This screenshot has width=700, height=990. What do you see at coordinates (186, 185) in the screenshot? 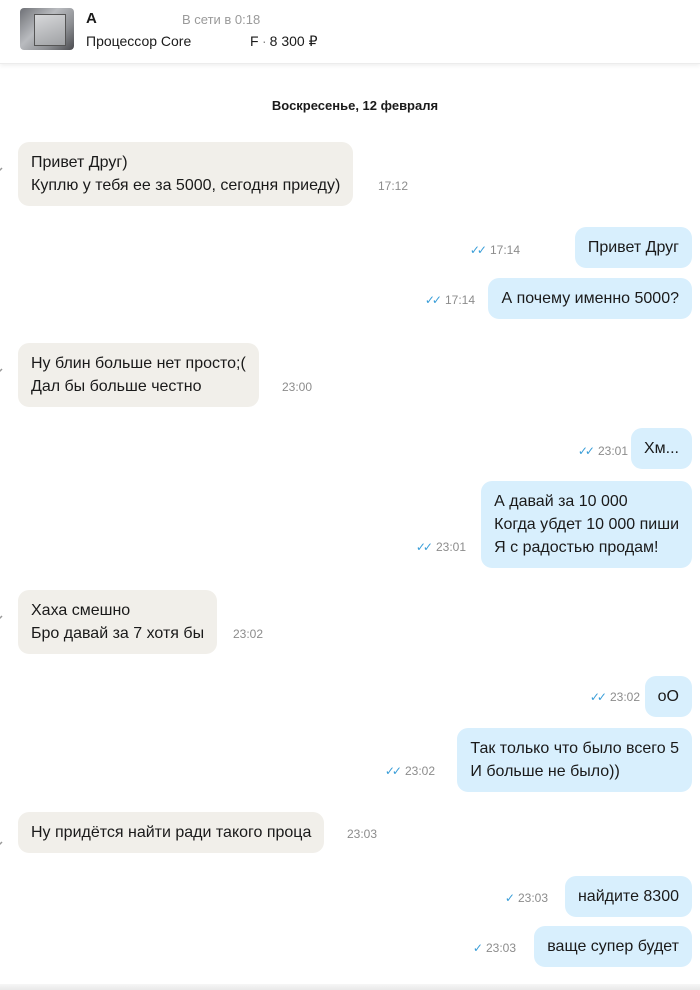
I see `message-text: Куплю у тебя ее за 5000, сегодня приеду)` at bounding box center [186, 185].